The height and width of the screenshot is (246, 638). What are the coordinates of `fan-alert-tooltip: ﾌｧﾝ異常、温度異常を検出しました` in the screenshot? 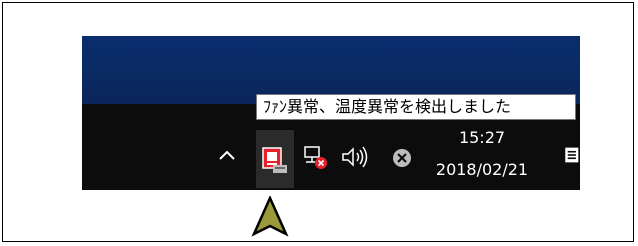 It's located at (416, 107).